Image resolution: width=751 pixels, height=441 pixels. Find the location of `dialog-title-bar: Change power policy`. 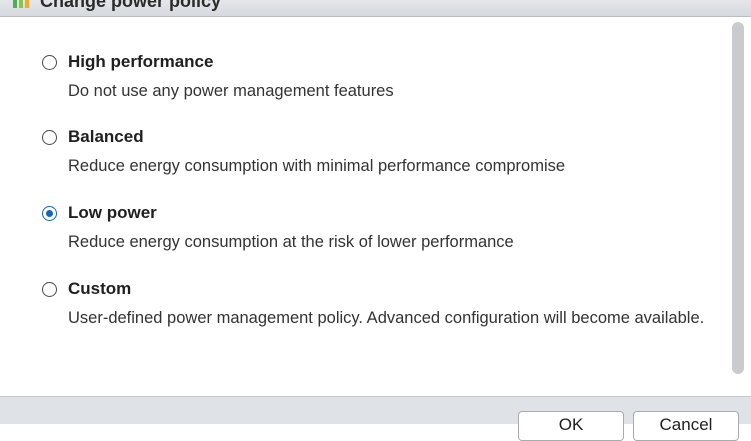

dialog-title-bar: Change power policy is located at coordinates (375, 8).